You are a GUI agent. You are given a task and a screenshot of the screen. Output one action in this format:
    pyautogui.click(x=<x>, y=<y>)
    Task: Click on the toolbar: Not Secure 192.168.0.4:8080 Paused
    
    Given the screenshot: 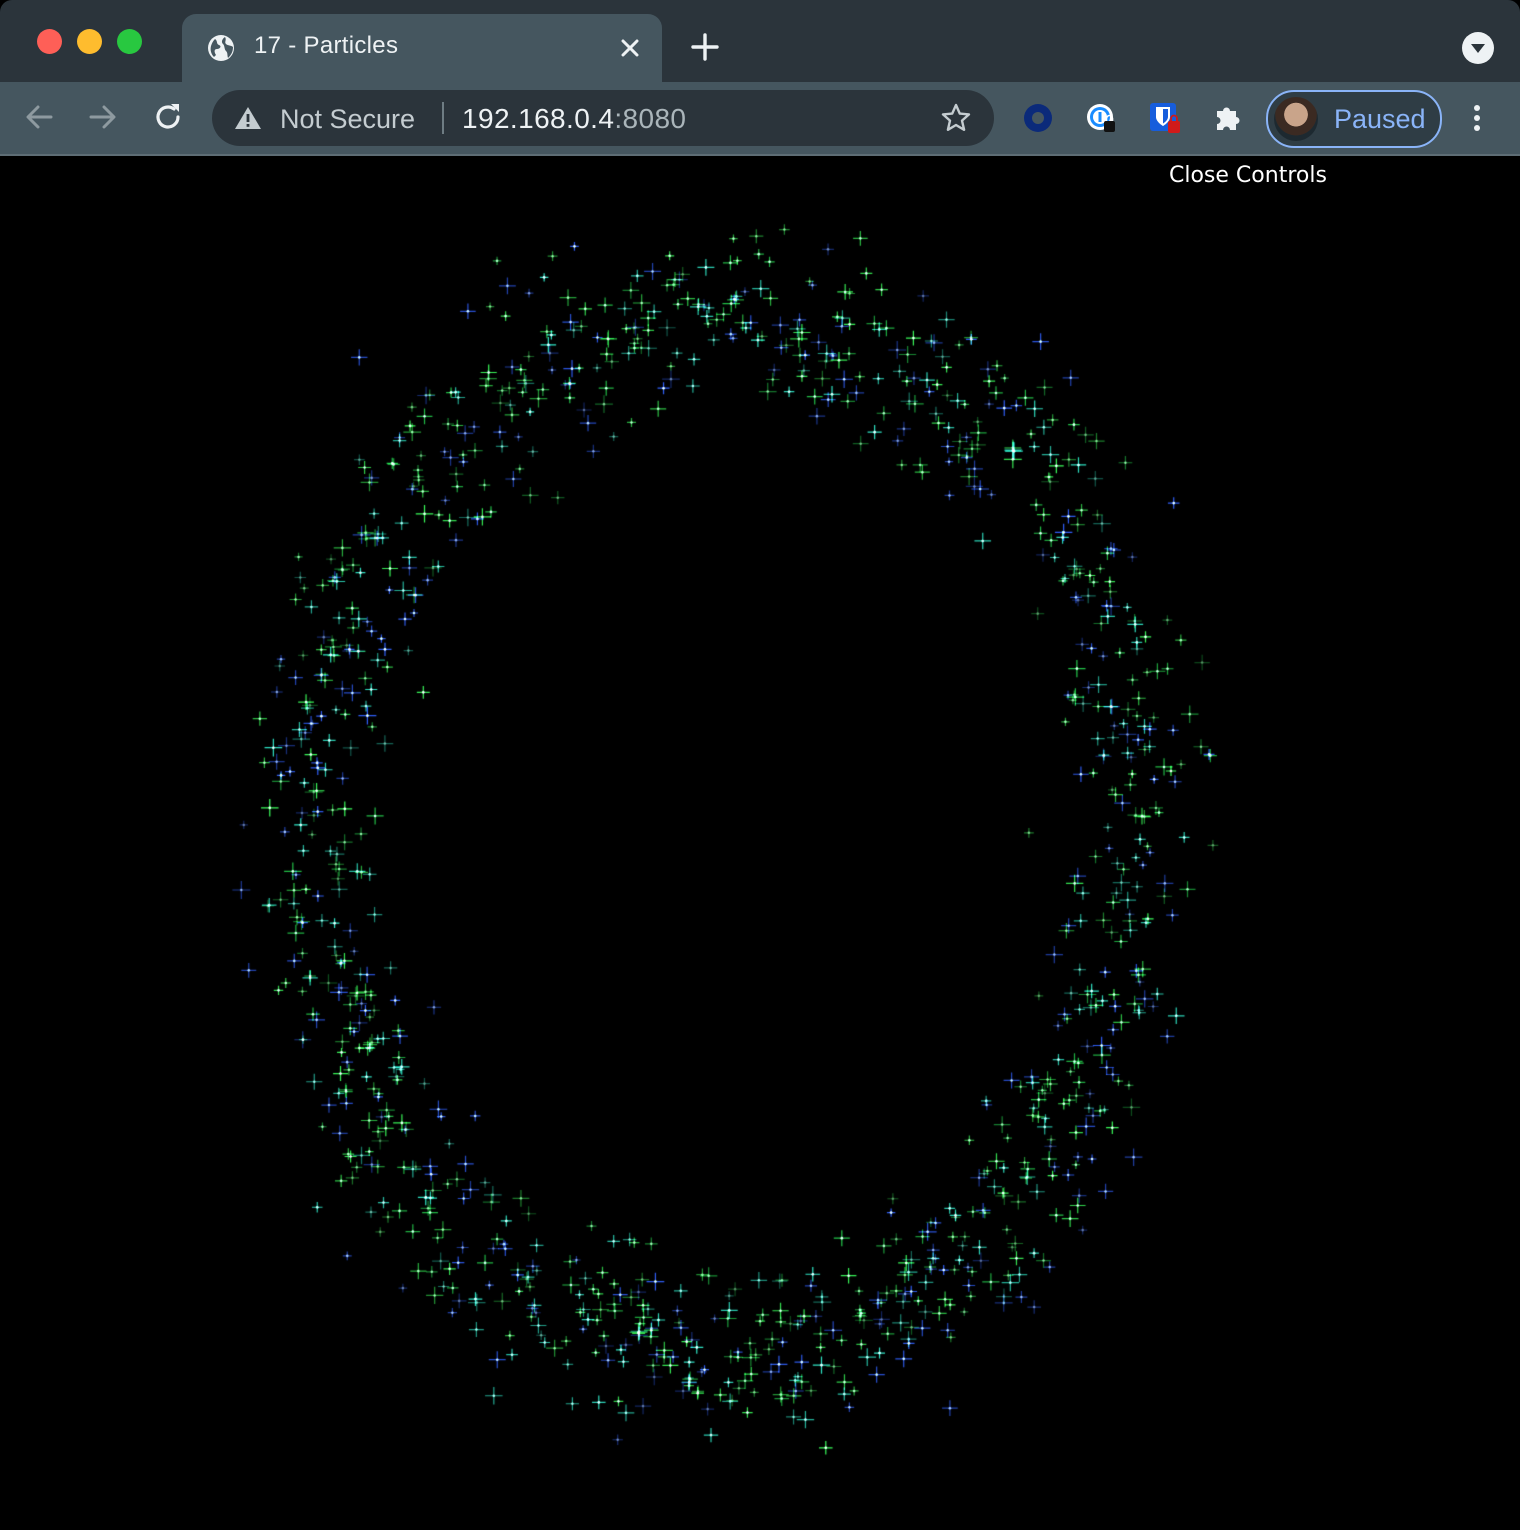 What is the action you would take?
    pyautogui.click(x=760, y=119)
    